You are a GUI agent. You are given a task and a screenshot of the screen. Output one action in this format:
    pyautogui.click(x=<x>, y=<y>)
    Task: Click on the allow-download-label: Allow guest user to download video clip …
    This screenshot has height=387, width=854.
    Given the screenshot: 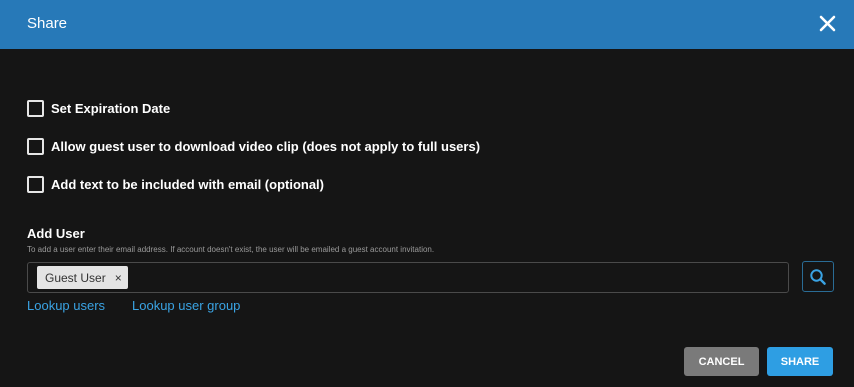 What is the action you would take?
    pyautogui.click(x=266, y=146)
    